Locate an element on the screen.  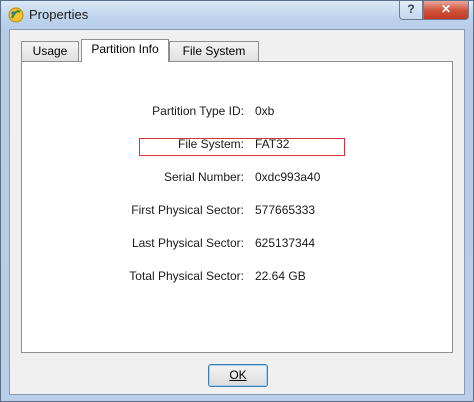
field-row-total-physical-sector: Total Physical Sector: 22.64 GB is located at coordinates (237, 277).